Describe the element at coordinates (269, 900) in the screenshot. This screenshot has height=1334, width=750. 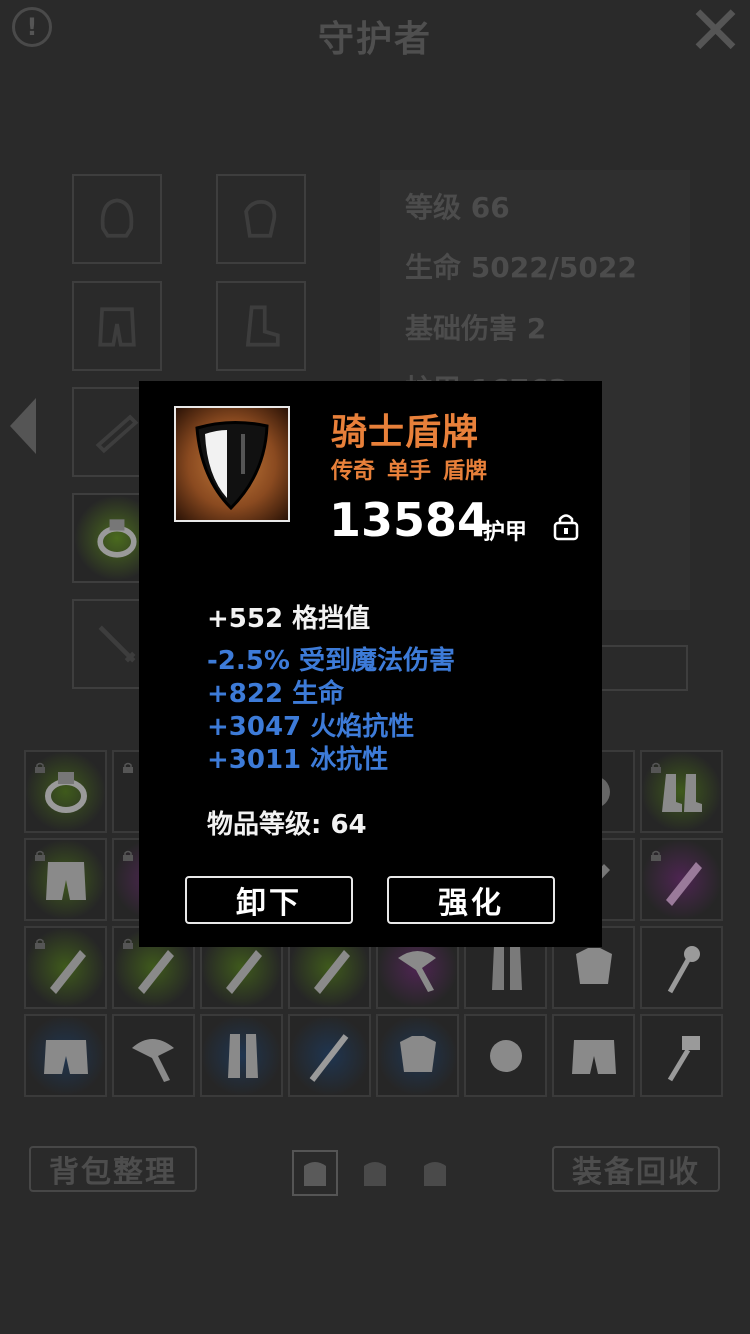
I see `unequip-button: 卸下` at that location.